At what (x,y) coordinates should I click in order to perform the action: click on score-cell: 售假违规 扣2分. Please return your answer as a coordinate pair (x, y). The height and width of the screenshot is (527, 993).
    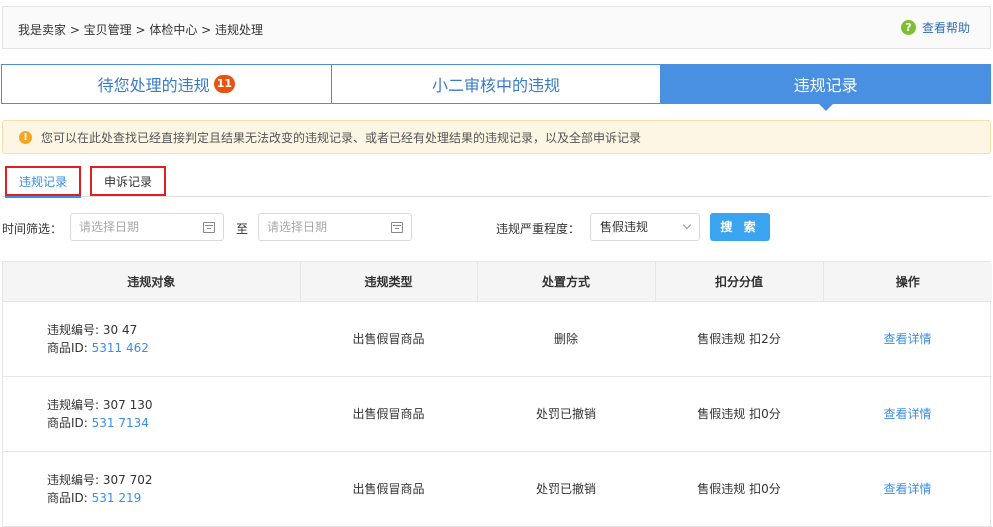
    Looking at the image, I should click on (739, 339).